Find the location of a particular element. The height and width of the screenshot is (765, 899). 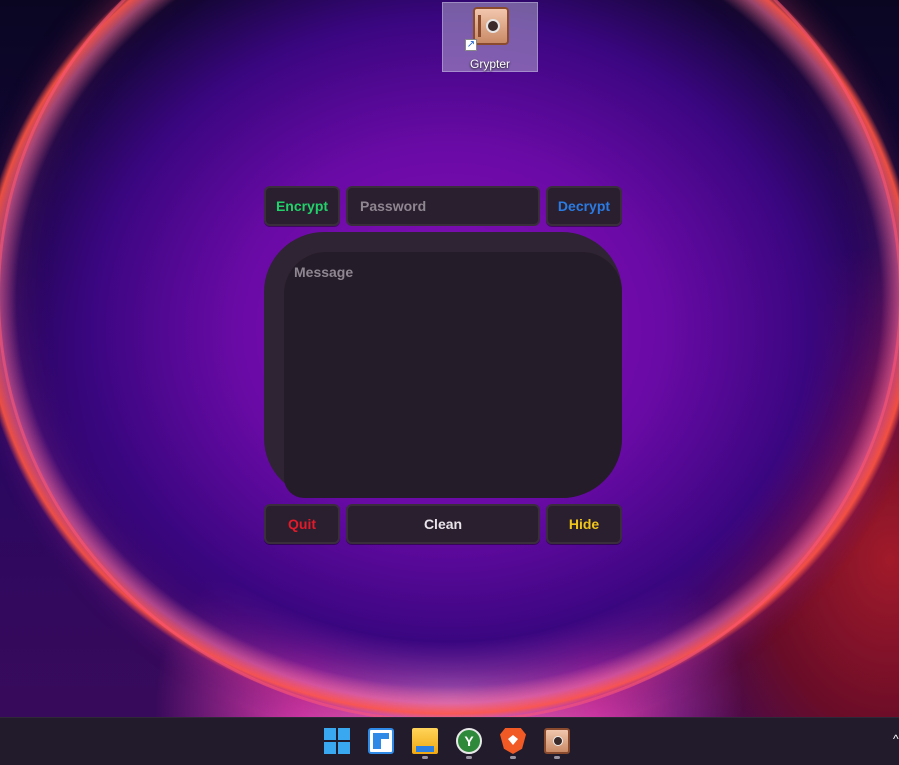

folder-icon is located at coordinates (425, 741).